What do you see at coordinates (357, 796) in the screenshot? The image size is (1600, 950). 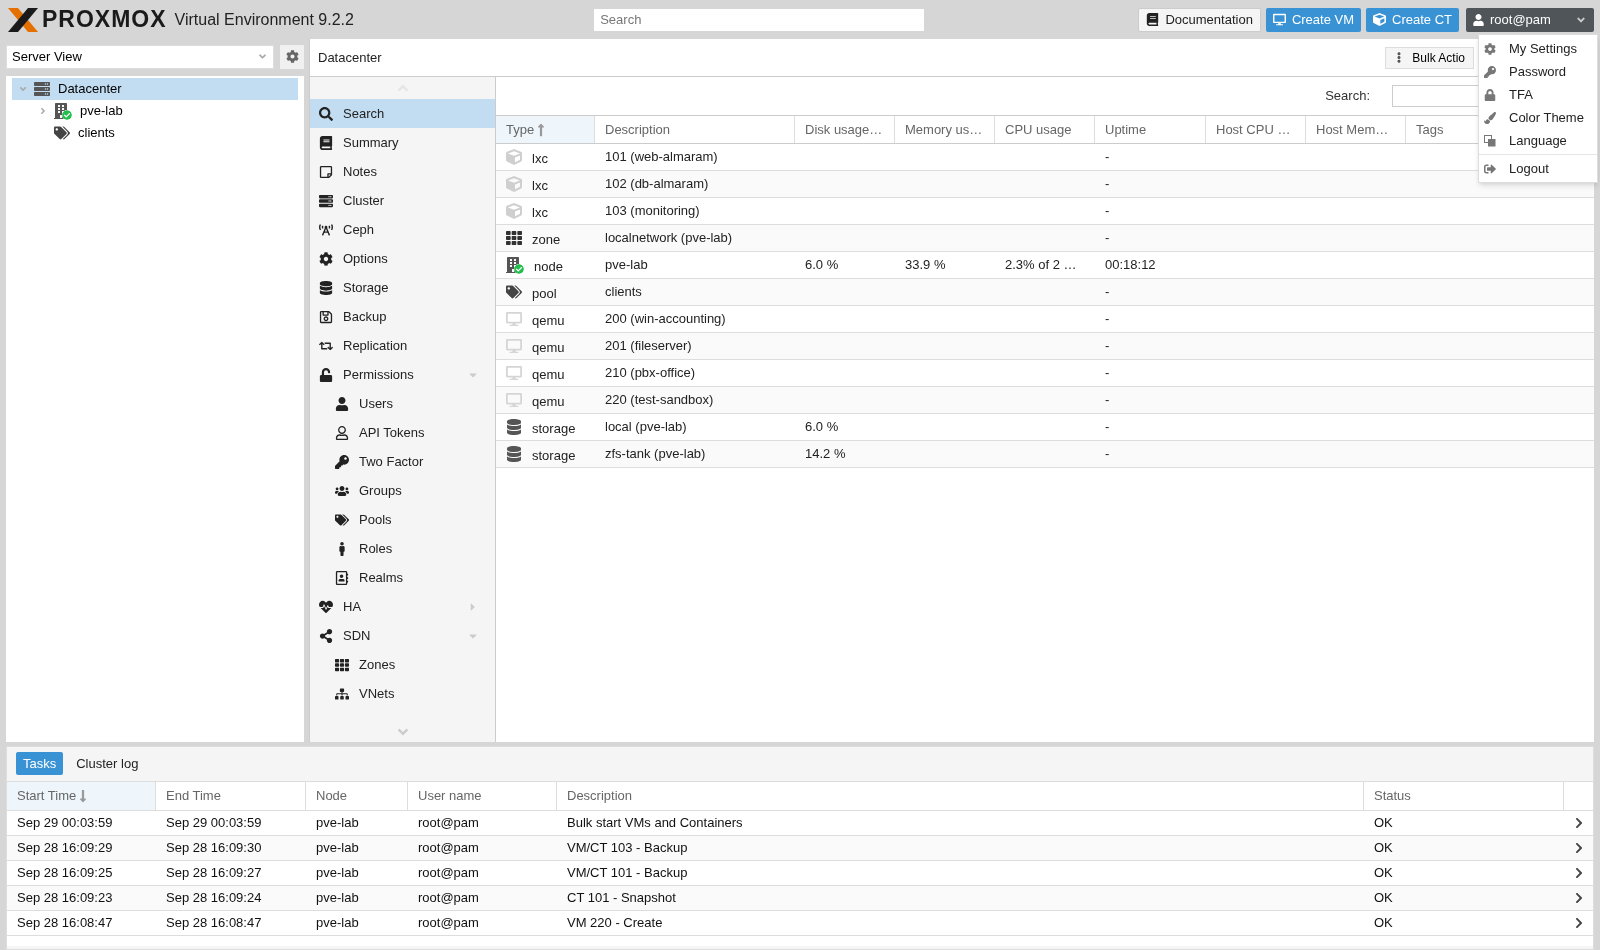 I see `column-header: Node` at bounding box center [357, 796].